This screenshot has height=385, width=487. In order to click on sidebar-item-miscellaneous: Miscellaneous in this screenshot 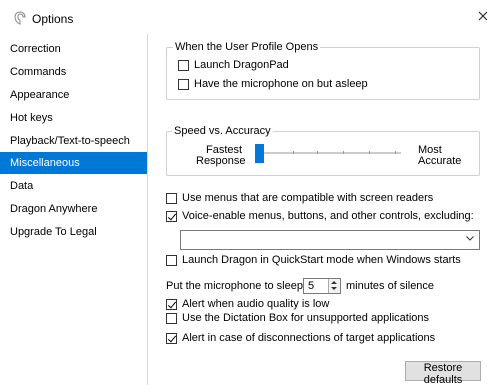, I will do `click(73, 163)`.